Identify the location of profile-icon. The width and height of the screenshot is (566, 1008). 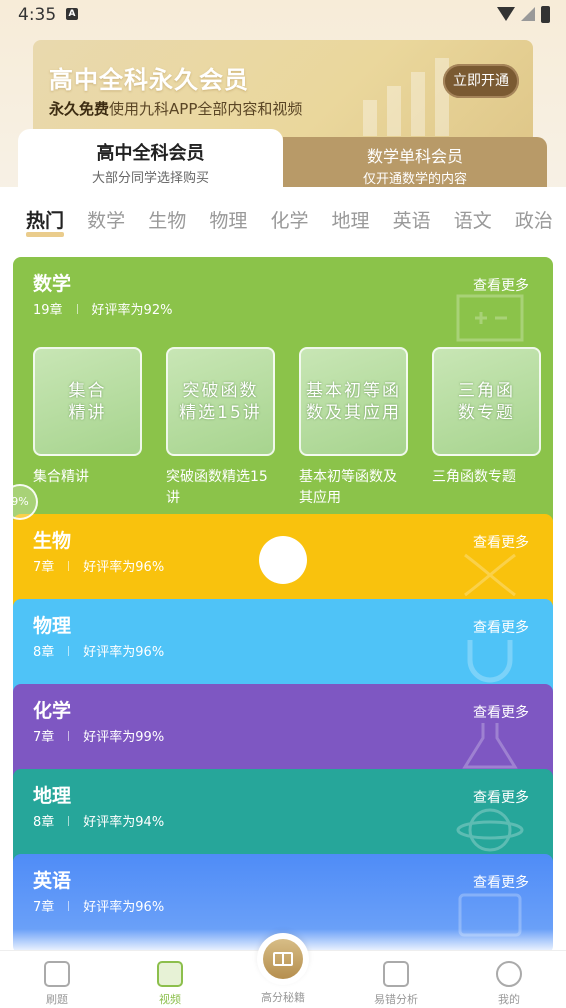
(509, 974).